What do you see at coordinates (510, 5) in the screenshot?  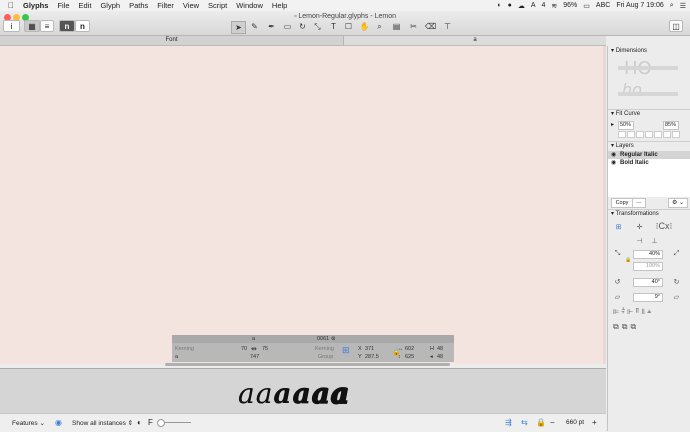 I see `circle-icon: ●` at bounding box center [510, 5].